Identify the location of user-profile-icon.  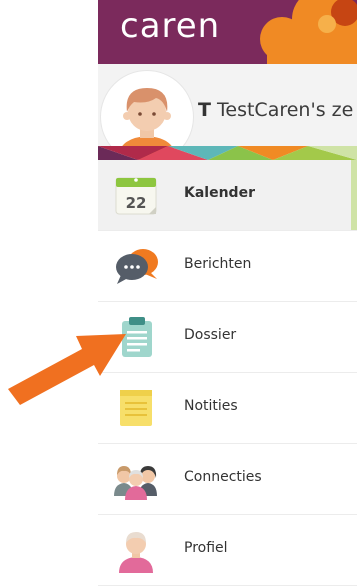
(136, 552).